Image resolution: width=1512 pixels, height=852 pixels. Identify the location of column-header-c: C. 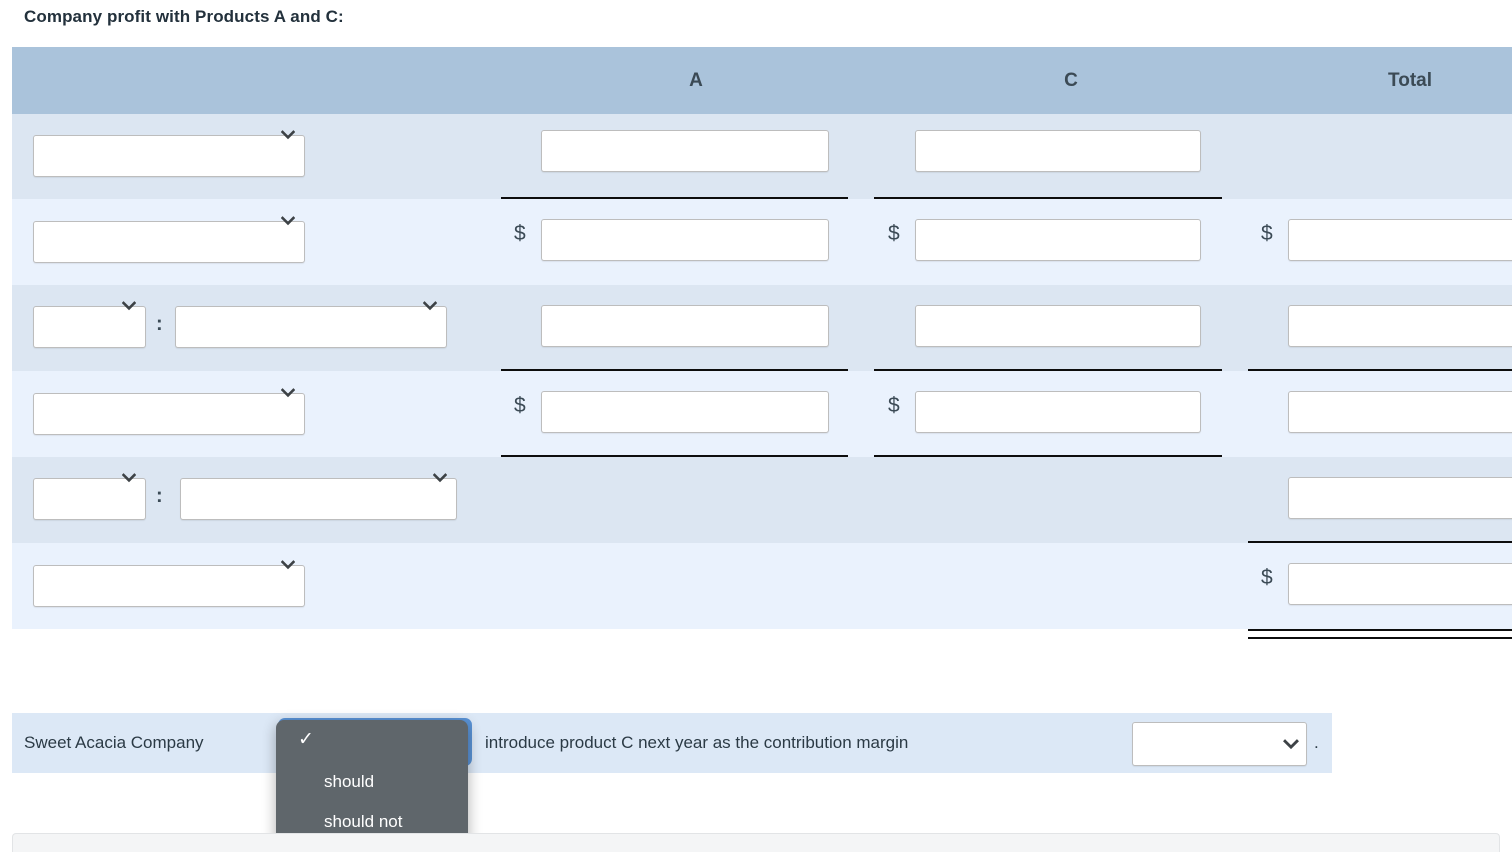
(1071, 80).